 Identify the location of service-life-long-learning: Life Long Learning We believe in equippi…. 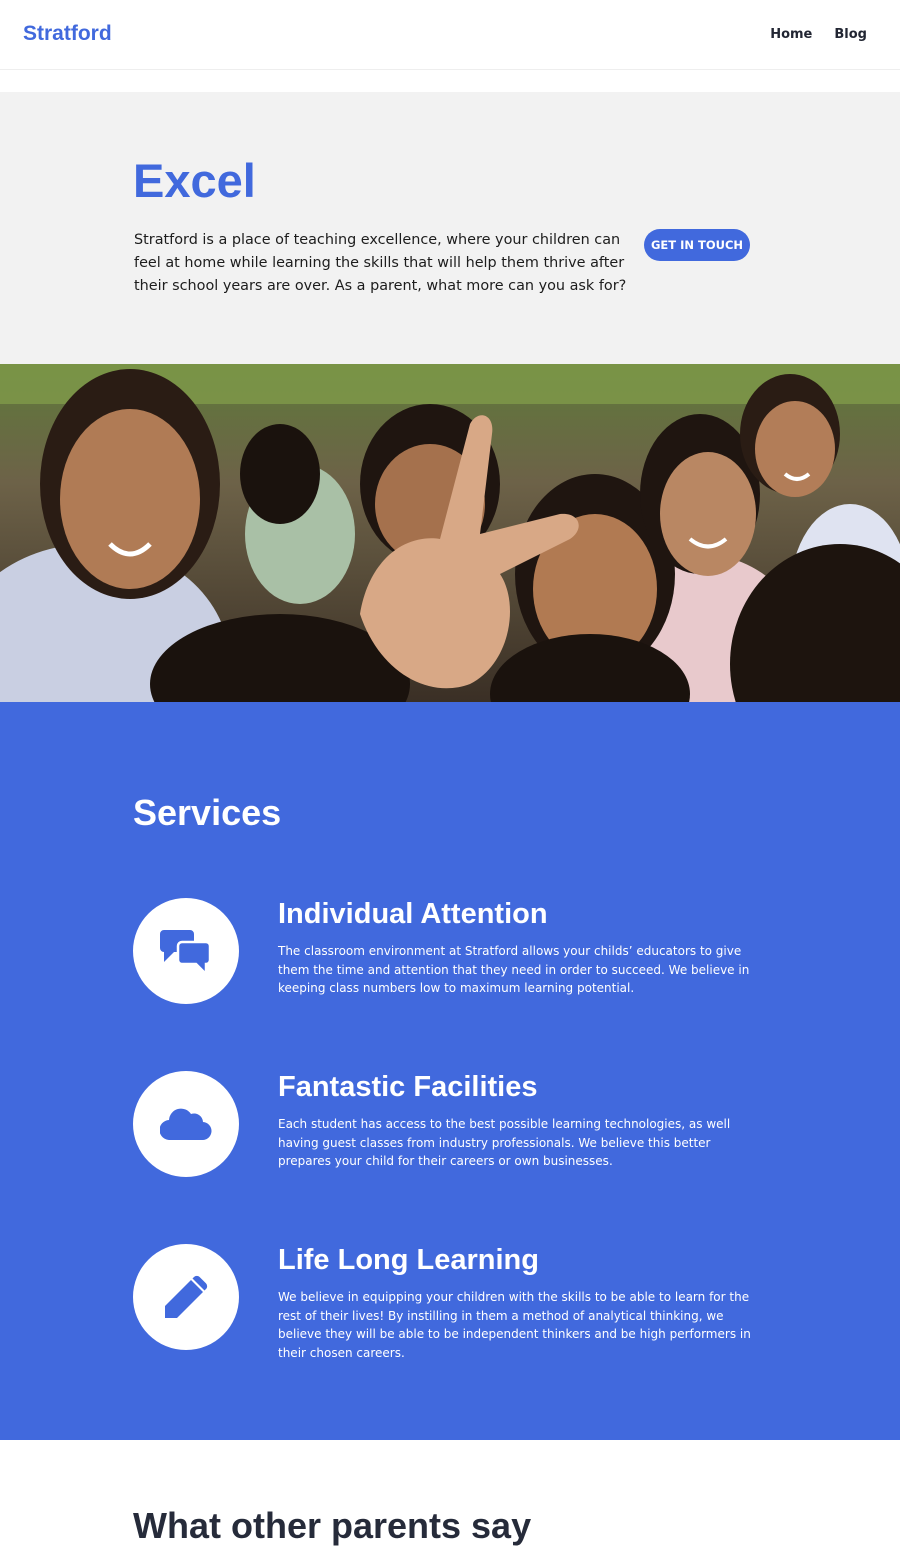
(453, 1302).